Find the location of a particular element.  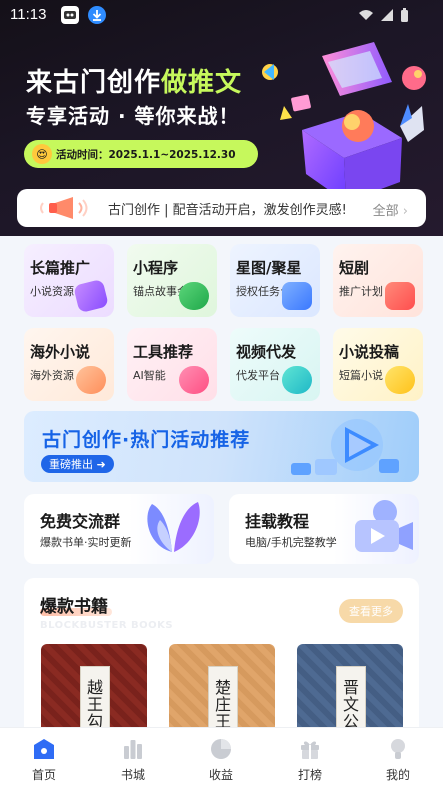

category-overseas-novel: 海外小说 海外资源 is located at coordinates (69, 364).